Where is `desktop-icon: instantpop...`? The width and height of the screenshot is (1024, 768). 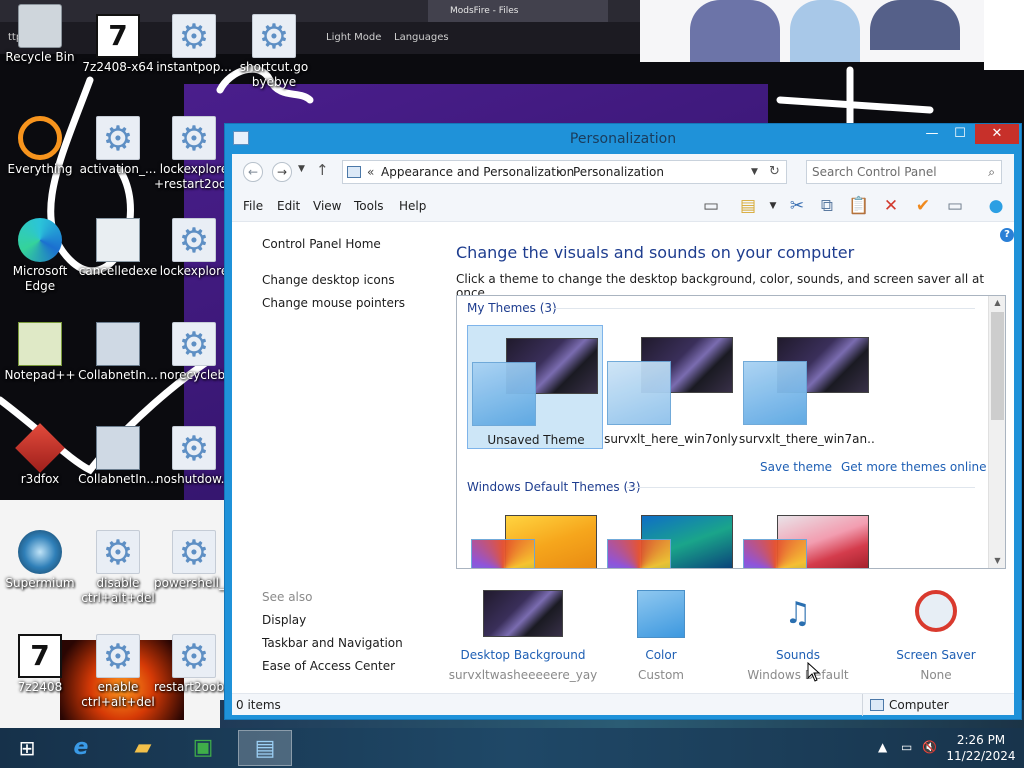 desktop-icon: instantpop... is located at coordinates (194, 44).